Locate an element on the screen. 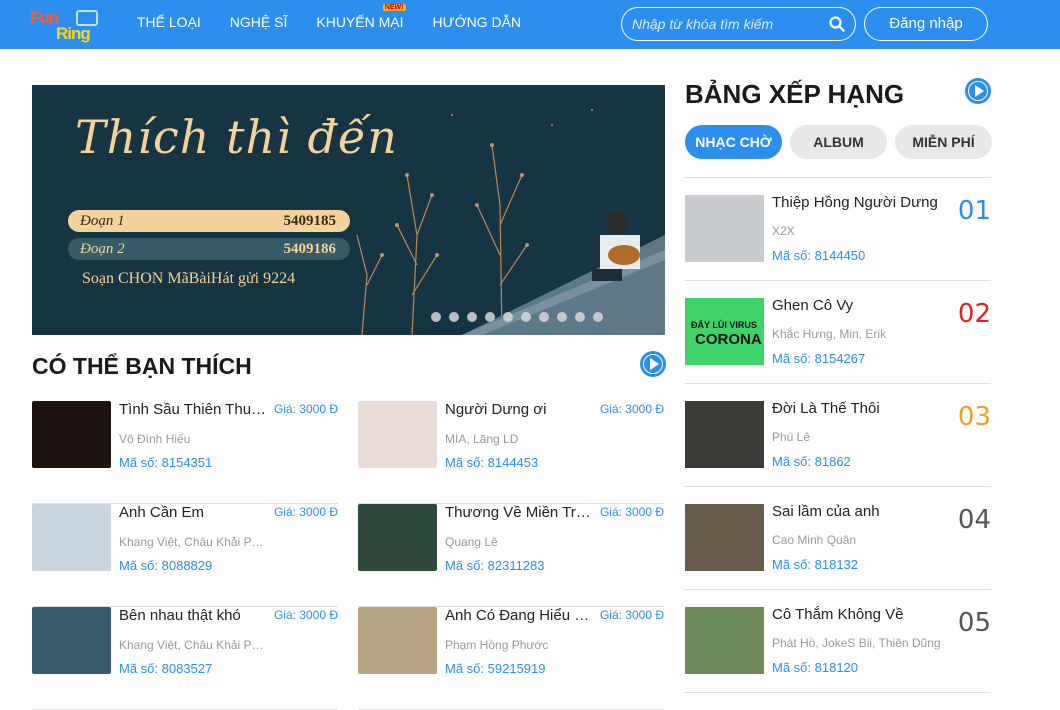 The width and height of the screenshot is (1060, 710). ranking-artist: Khắc Hưng, Min, Erik is located at coordinates (862, 334).